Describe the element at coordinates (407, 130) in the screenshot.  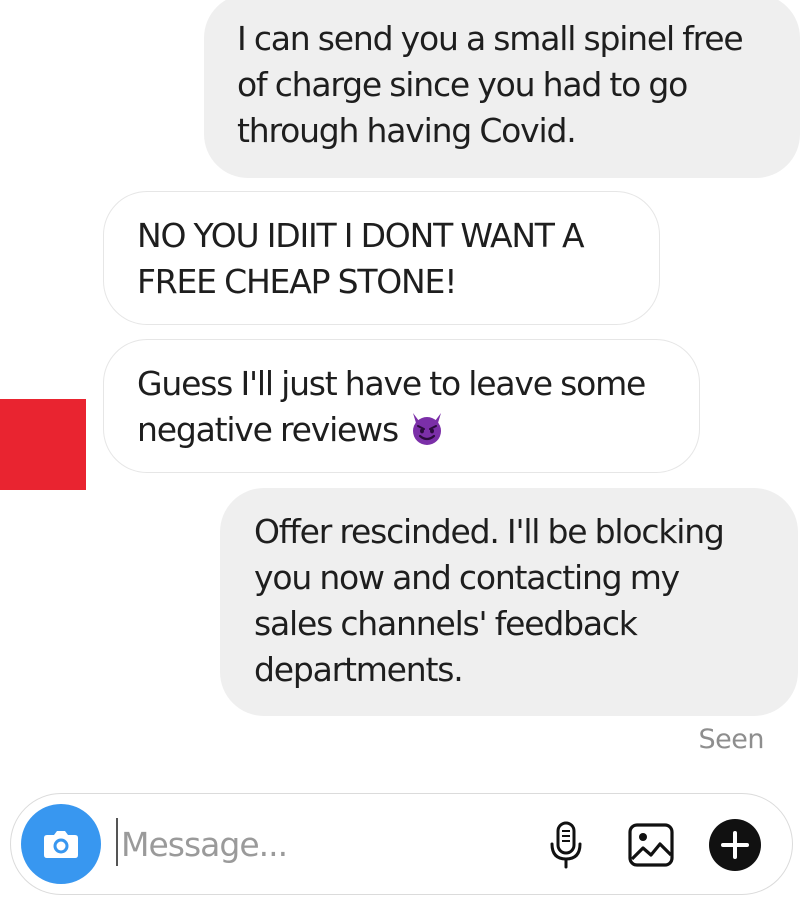
I see `message-text-line: through having Covid.` at that location.